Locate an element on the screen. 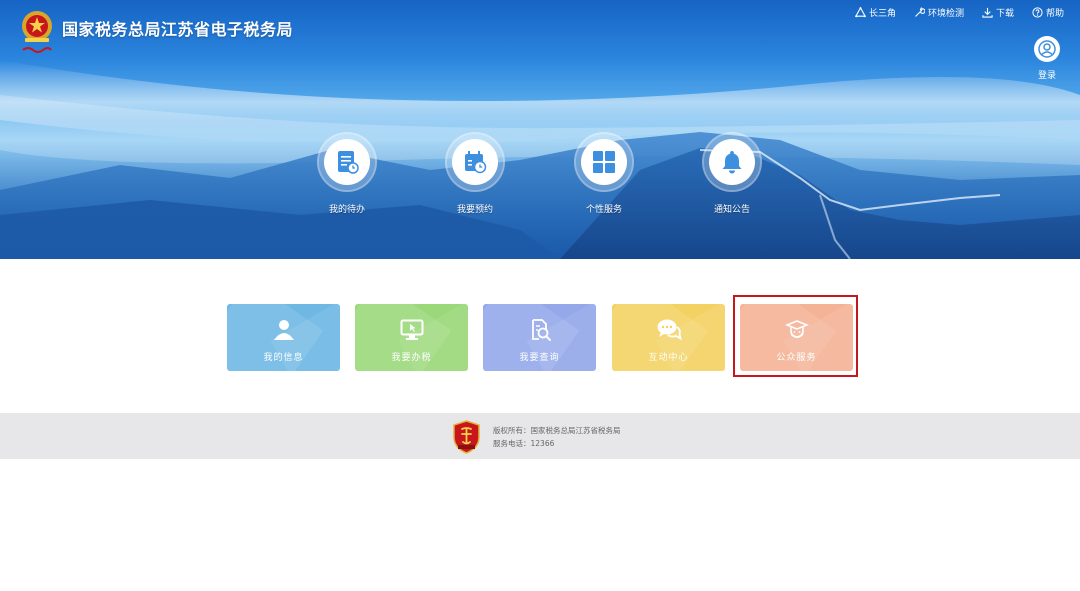 The height and width of the screenshot is (591, 1080). document-search-icon is located at coordinates (541, 330).